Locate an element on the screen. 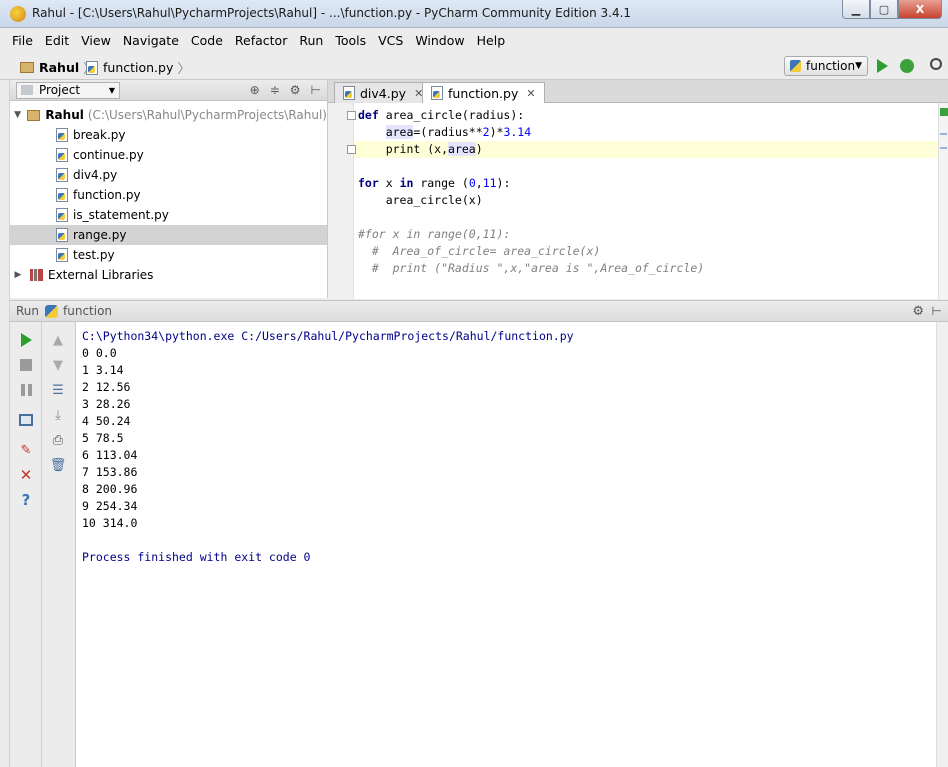 The width and height of the screenshot is (948, 767). left-tool-strip is located at coordinates (5, 423).